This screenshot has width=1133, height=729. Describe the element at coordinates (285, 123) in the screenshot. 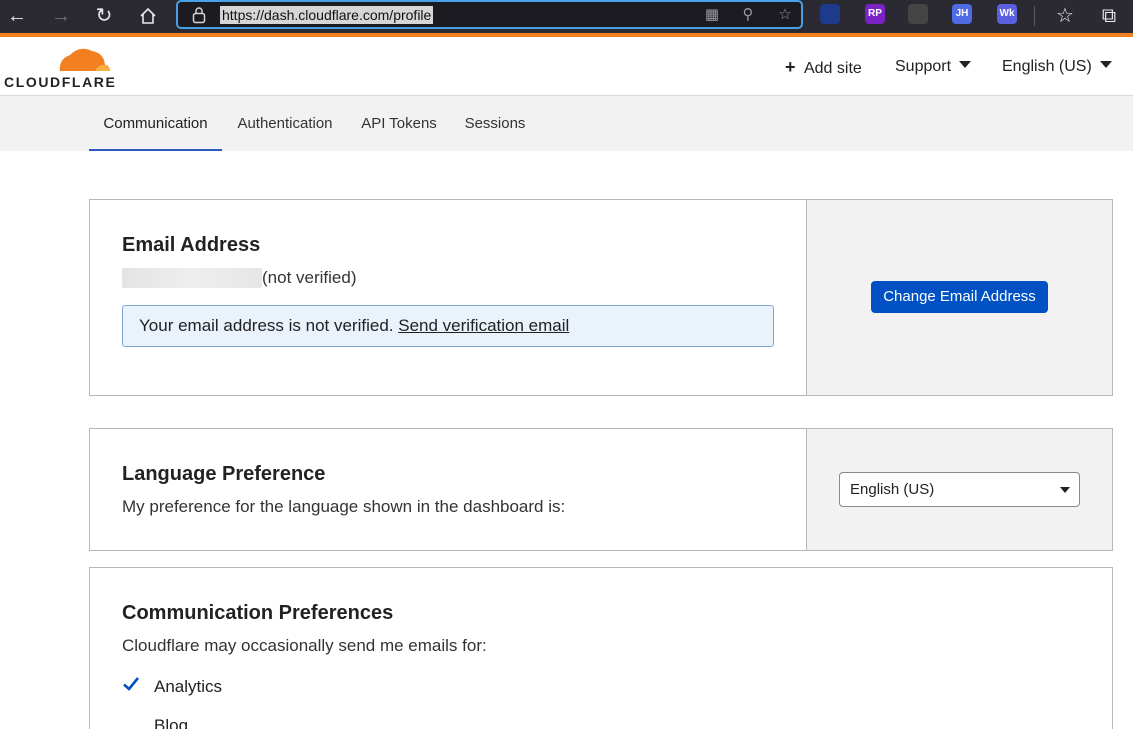

I see `tab-authentication: Authentication` at that location.